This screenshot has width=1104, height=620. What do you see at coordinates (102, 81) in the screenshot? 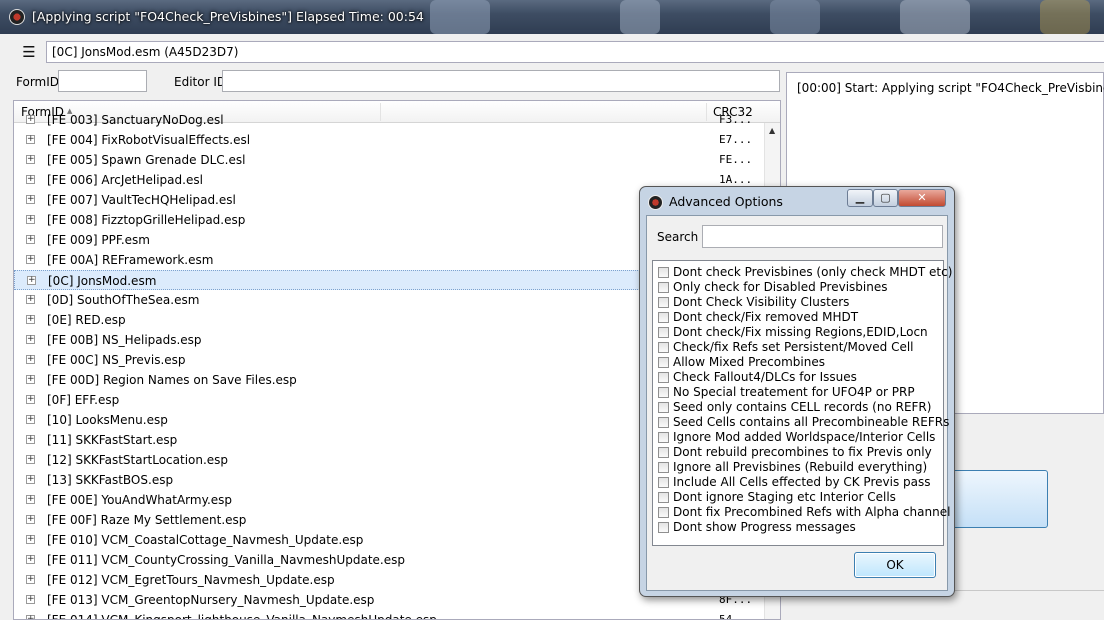
I see `formid-filter-input` at bounding box center [102, 81].